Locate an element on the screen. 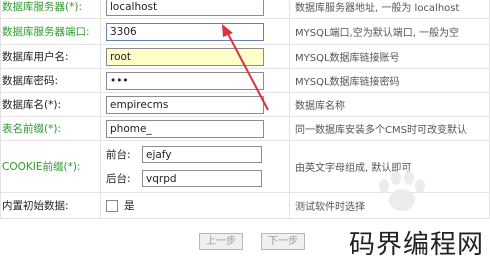  db-password-label: 数据库密码: is located at coordinates (50, 80).